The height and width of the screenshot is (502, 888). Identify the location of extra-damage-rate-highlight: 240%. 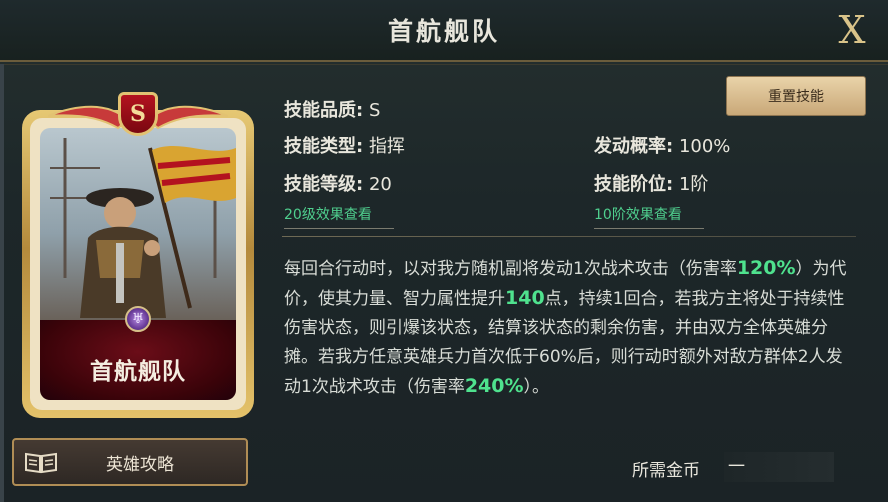
(494, 386).